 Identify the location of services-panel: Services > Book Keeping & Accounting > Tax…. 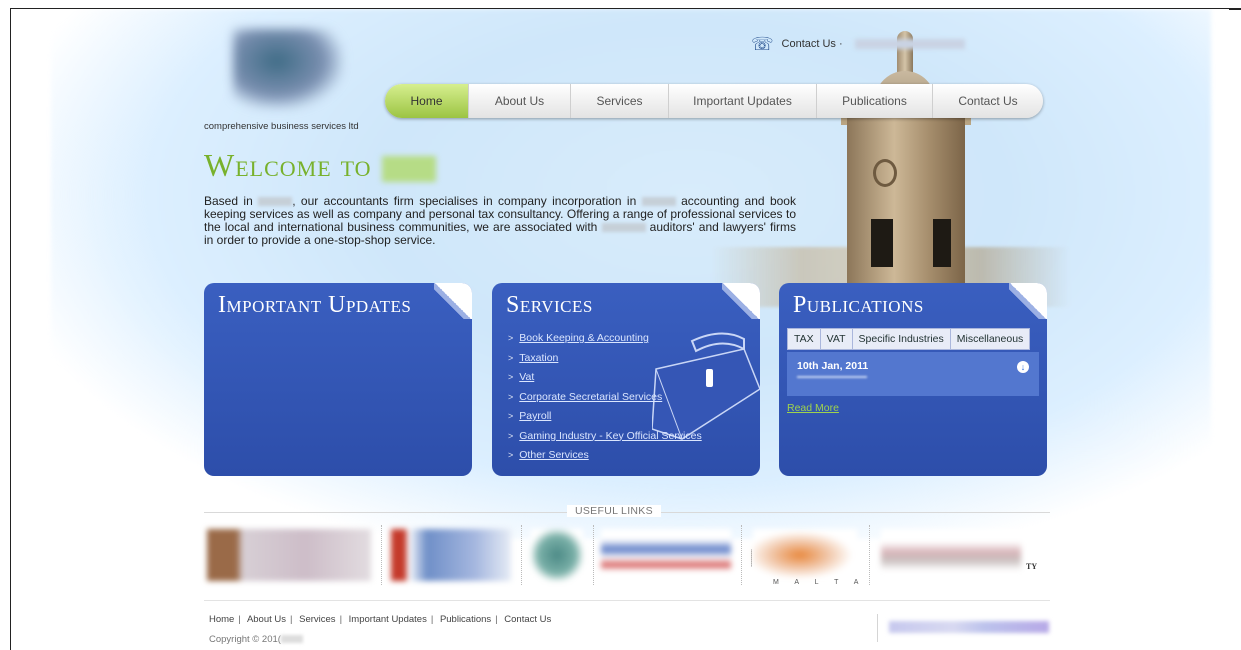
(626, 379).